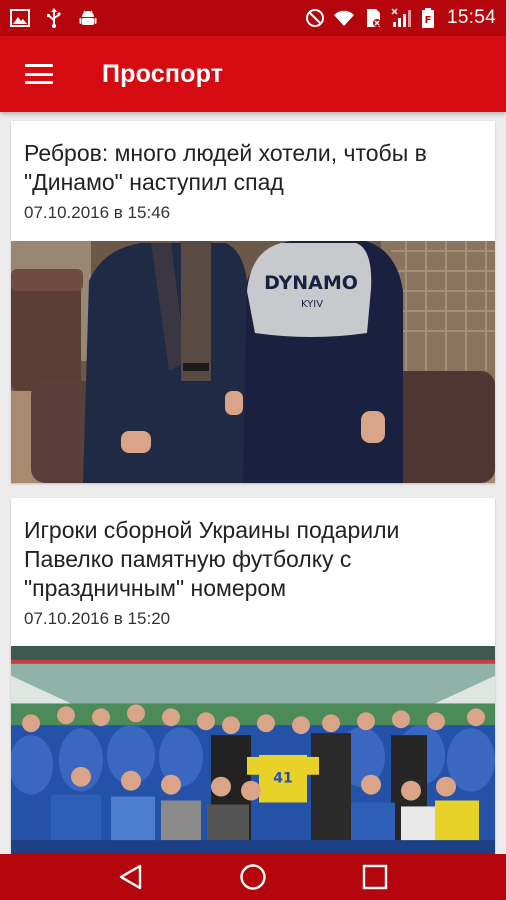 This screenshot has height=900, width=506. I want to click on usb-icon, so click(54, 18).